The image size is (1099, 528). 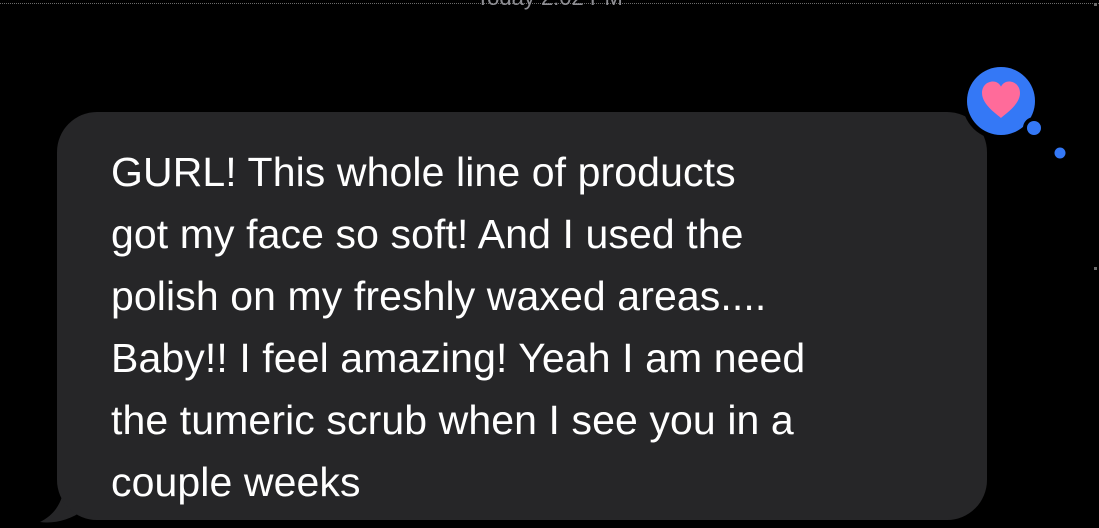 What do you see at coordinates (1015, 111) in the screenshot?
I see `tapback-badge` at bounding box center [1015, 111].